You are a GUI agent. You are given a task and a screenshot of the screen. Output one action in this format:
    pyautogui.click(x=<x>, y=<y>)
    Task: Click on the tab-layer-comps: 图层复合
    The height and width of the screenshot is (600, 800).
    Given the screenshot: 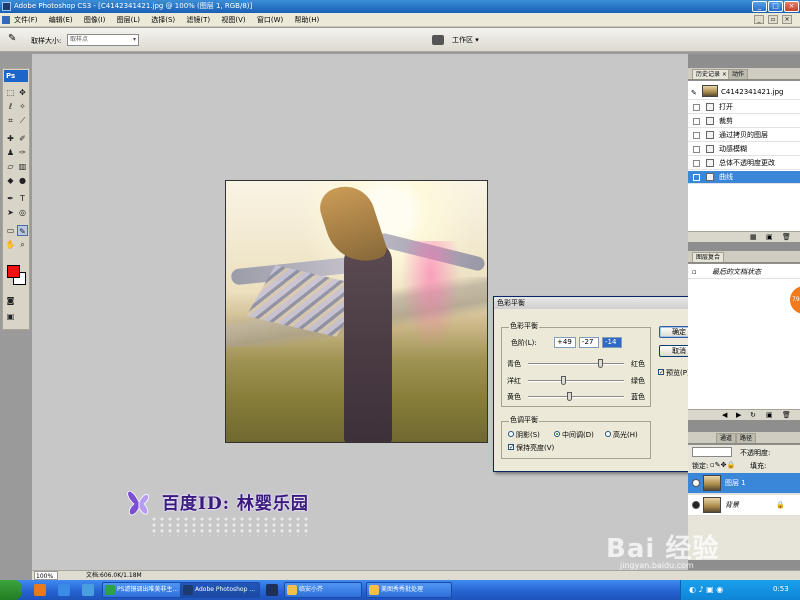 What is the action you would take?
    pyautogui.click(x=708, y=257)
    